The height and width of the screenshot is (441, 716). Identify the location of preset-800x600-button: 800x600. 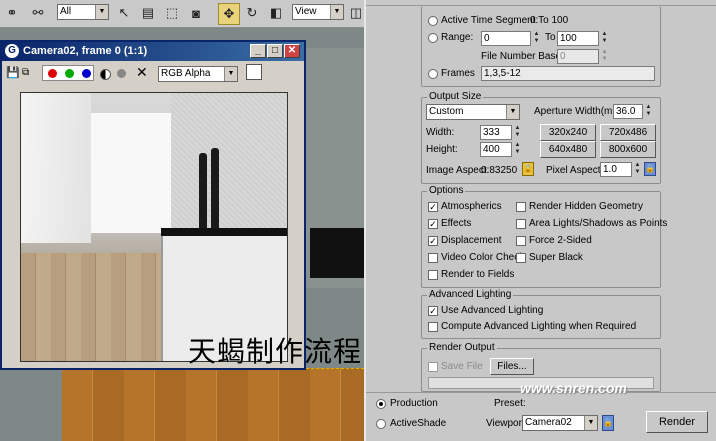
(628, 149).